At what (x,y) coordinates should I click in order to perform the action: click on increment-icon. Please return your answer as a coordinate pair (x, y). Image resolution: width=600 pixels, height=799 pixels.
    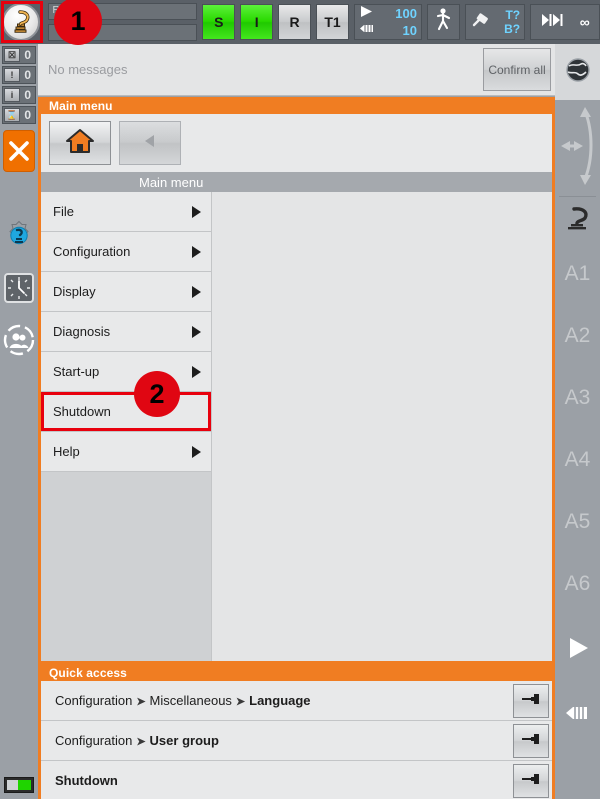
    Looking at the image, I should click on (553, 22).